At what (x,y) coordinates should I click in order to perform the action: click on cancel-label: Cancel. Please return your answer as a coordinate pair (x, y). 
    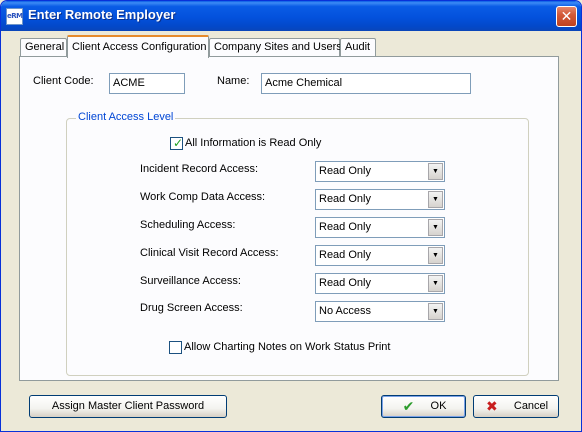
    Looking at the image, I should click on (531, 406).